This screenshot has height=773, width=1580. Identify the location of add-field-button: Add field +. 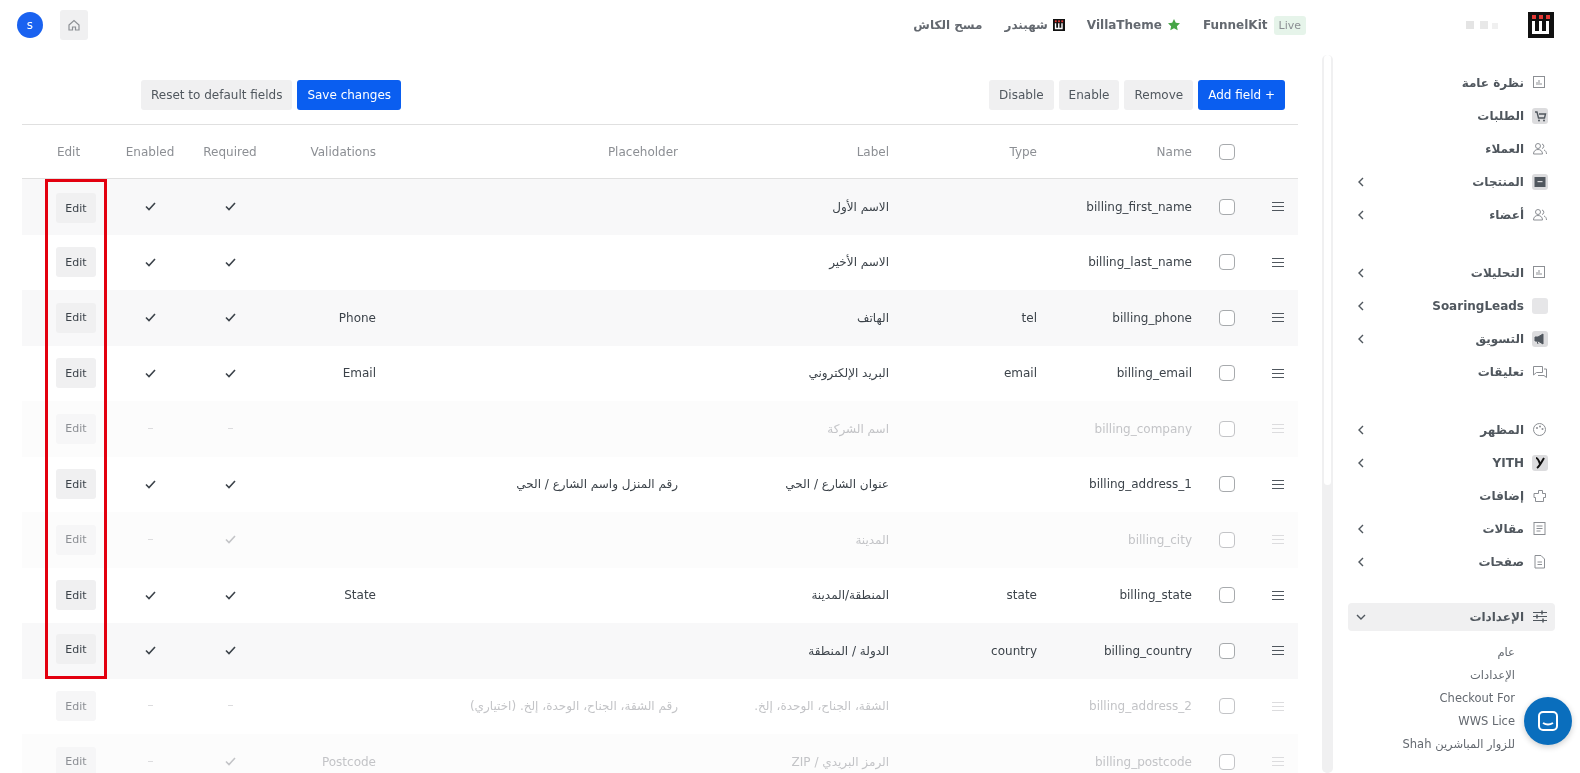
(1241, 95).